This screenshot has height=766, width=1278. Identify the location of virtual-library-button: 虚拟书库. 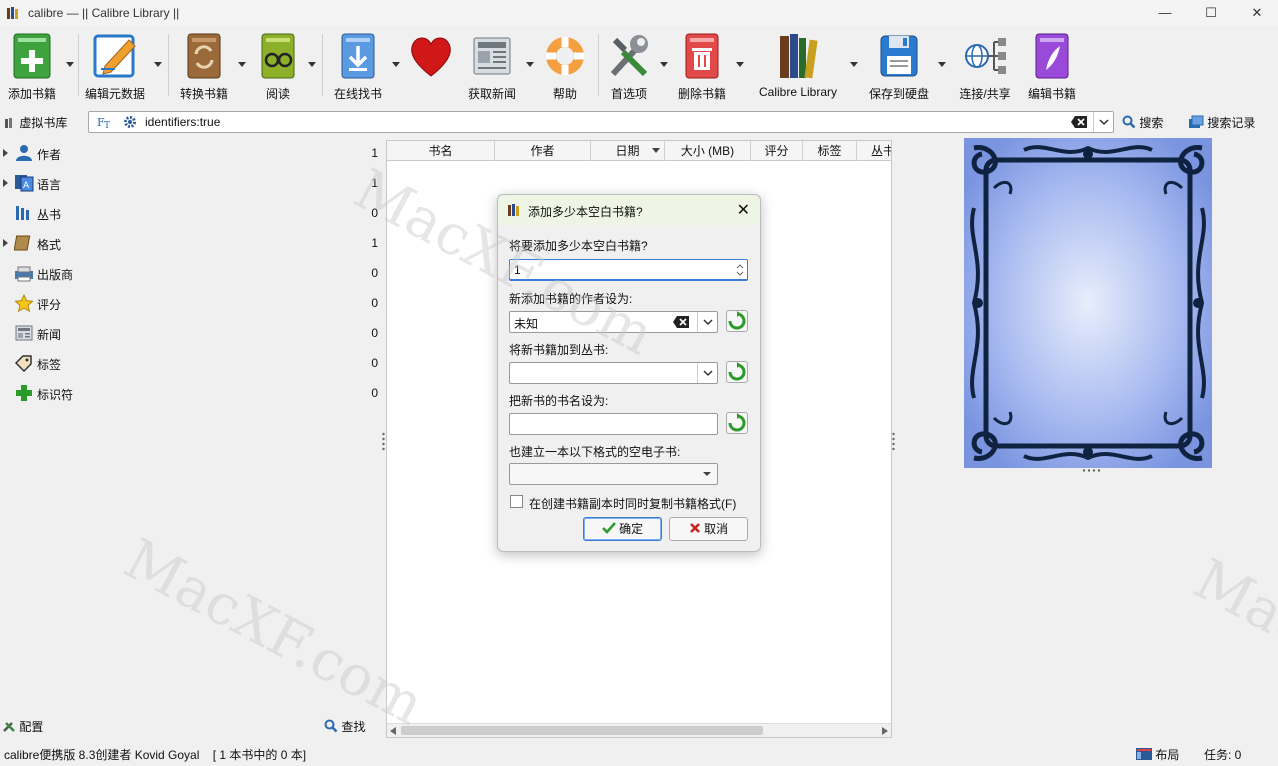
(35, 122).